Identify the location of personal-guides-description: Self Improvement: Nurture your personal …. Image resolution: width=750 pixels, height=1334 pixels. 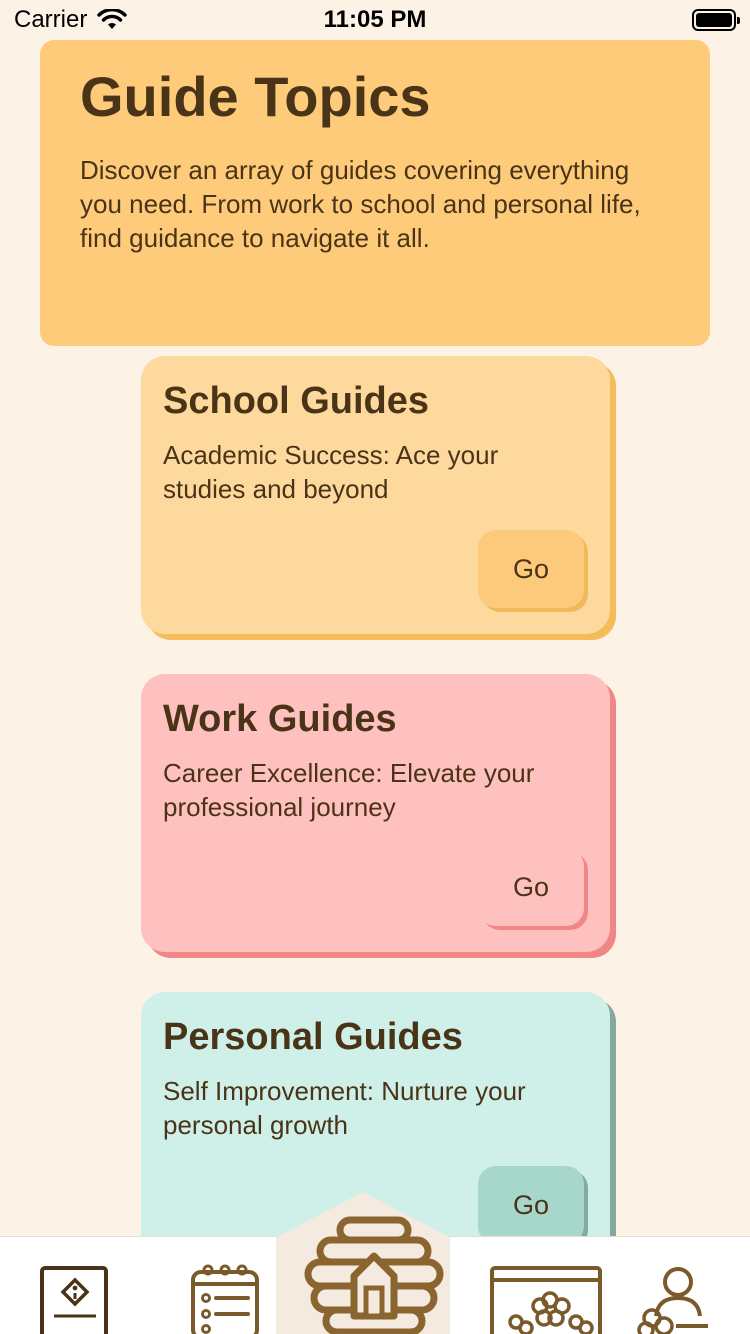
(344, 1108).